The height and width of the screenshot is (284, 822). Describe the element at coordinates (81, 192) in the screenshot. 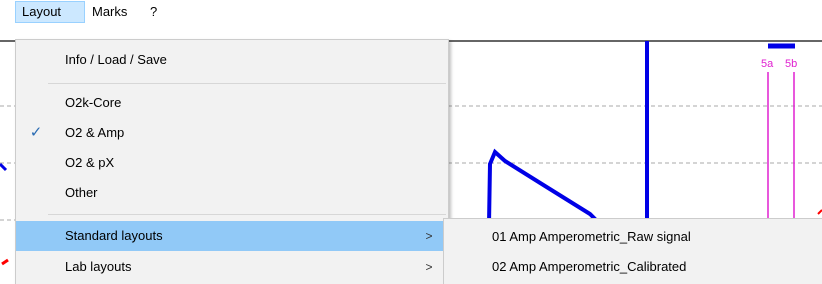

I see `menu-item-label: Other` at that location.